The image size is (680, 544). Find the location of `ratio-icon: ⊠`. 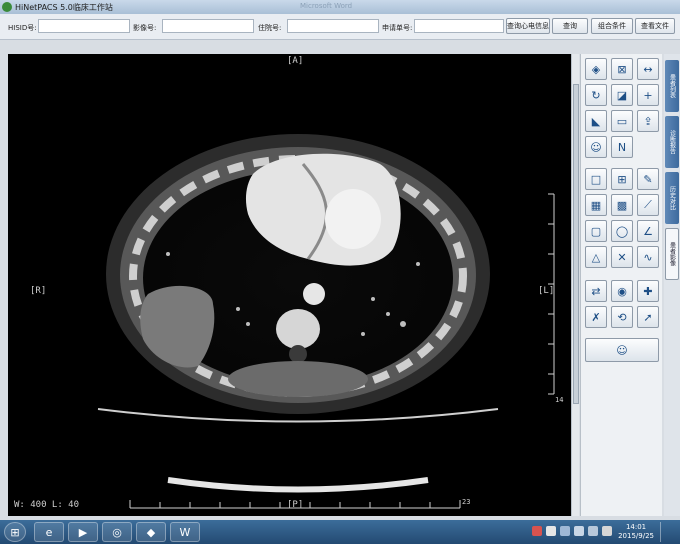

ratio-icon: ⊠ is located at coordinates (622, 69).